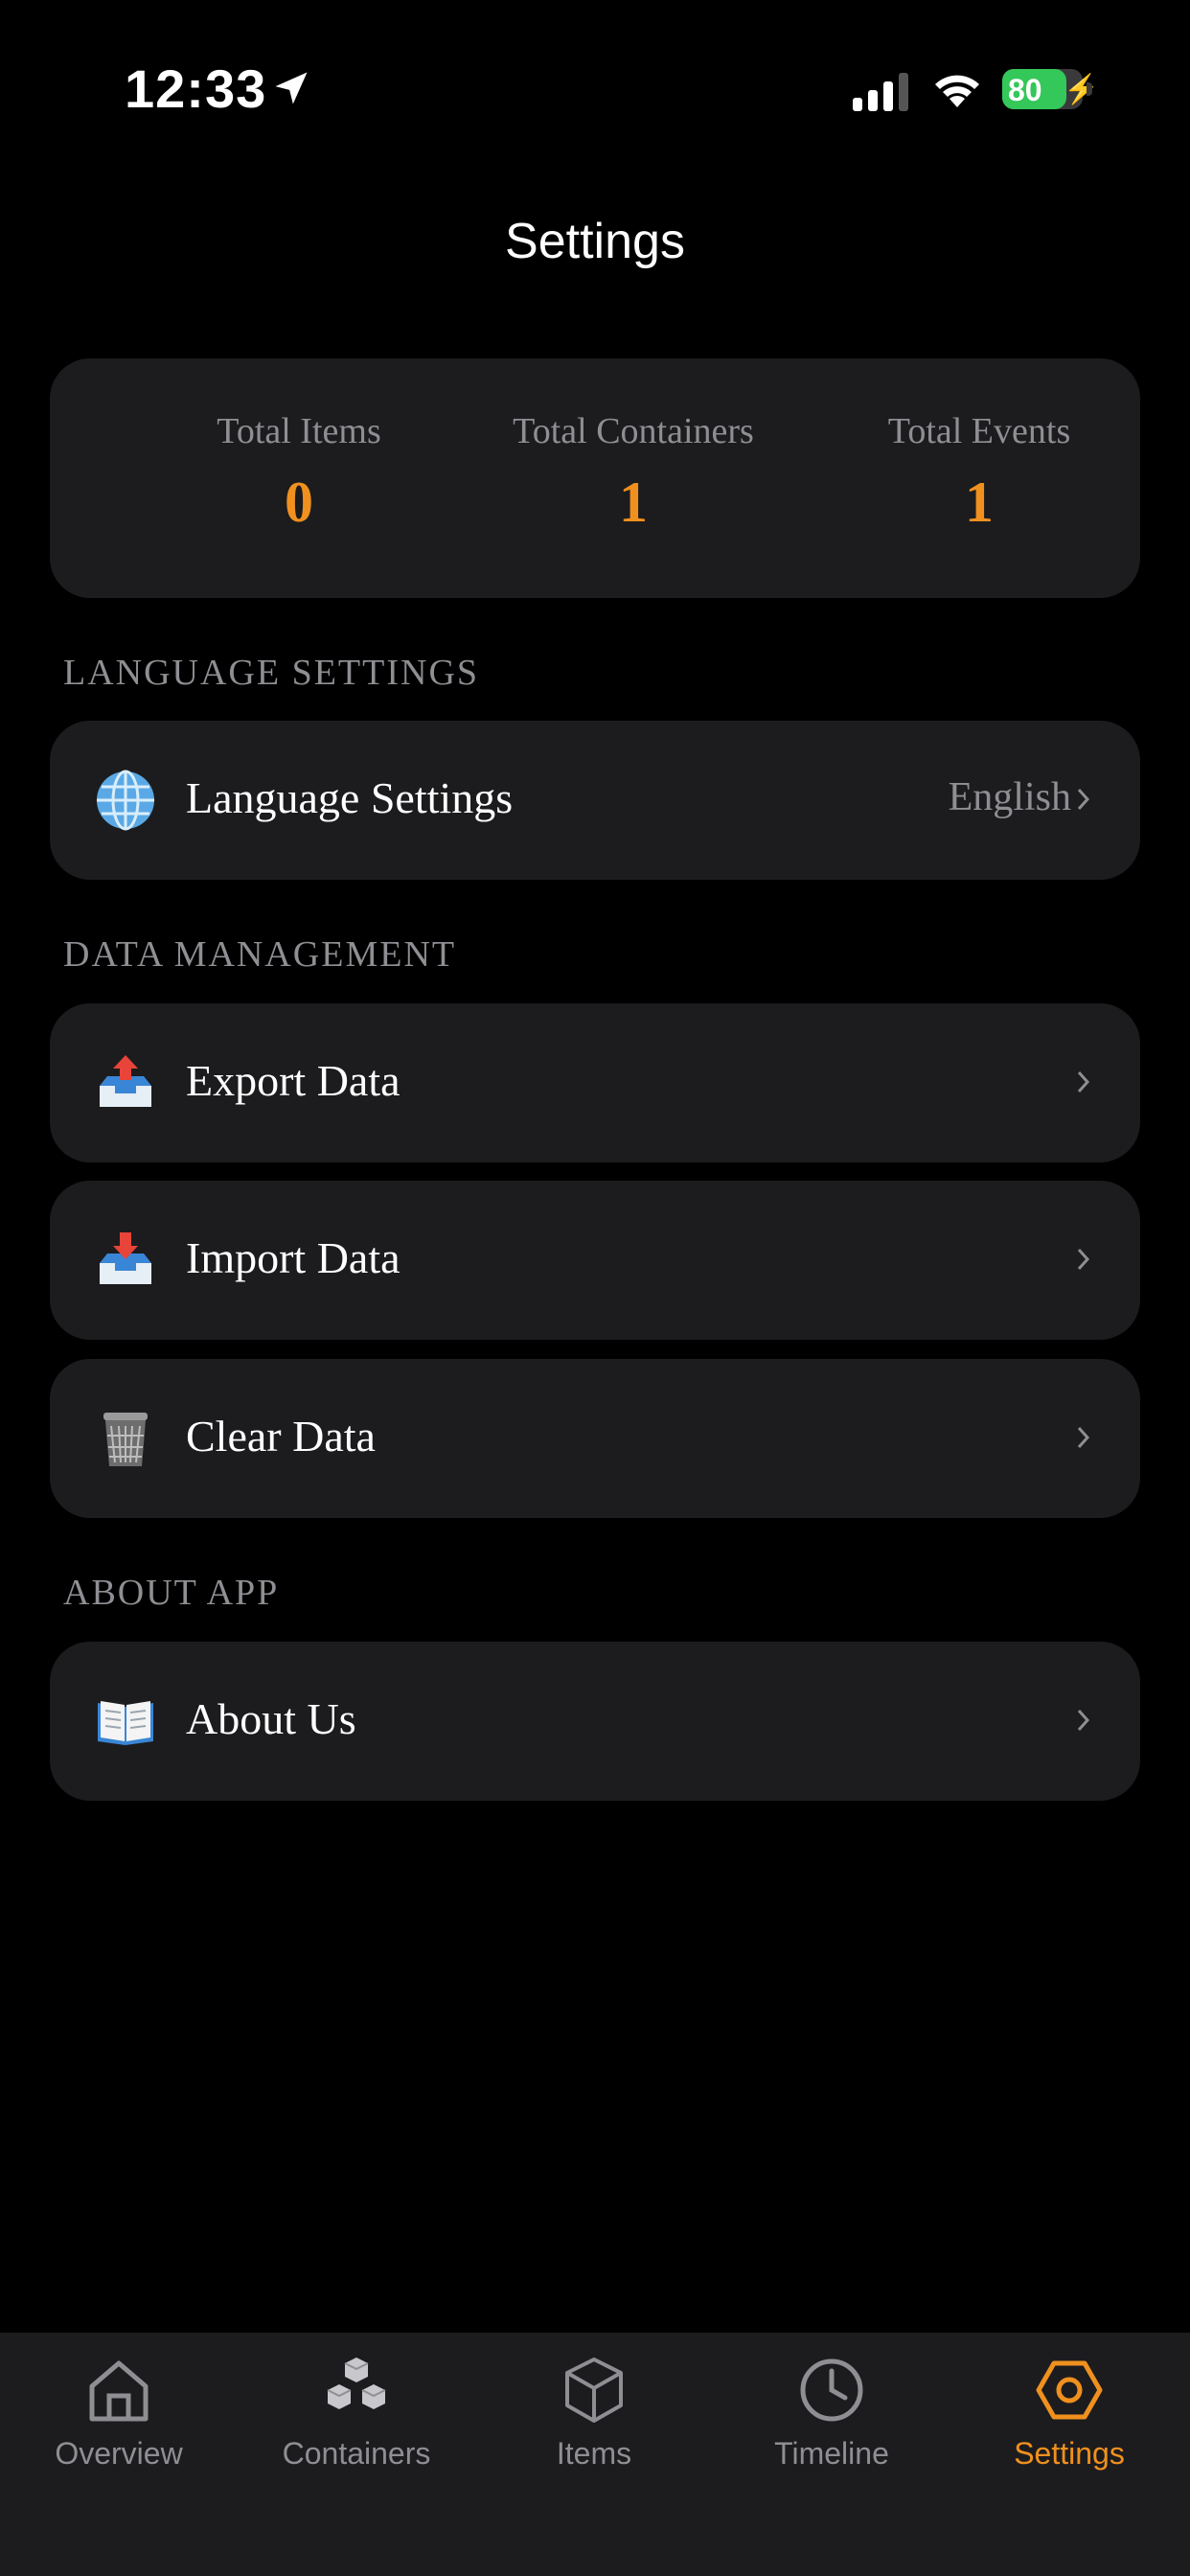 The width and height of the screenshot is (1190, 2576). I want to click on outbox-tray-icon, so click(125, 1081).